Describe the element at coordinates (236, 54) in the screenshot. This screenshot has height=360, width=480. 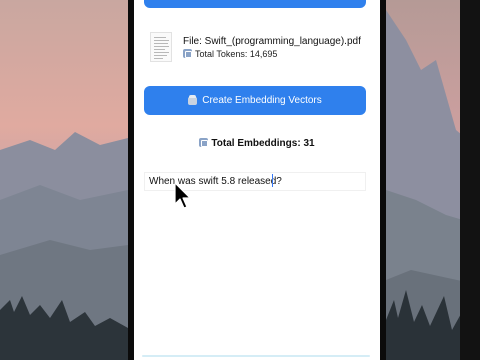
I see `token-count-label: Total Tokens: 14,695` at that location.